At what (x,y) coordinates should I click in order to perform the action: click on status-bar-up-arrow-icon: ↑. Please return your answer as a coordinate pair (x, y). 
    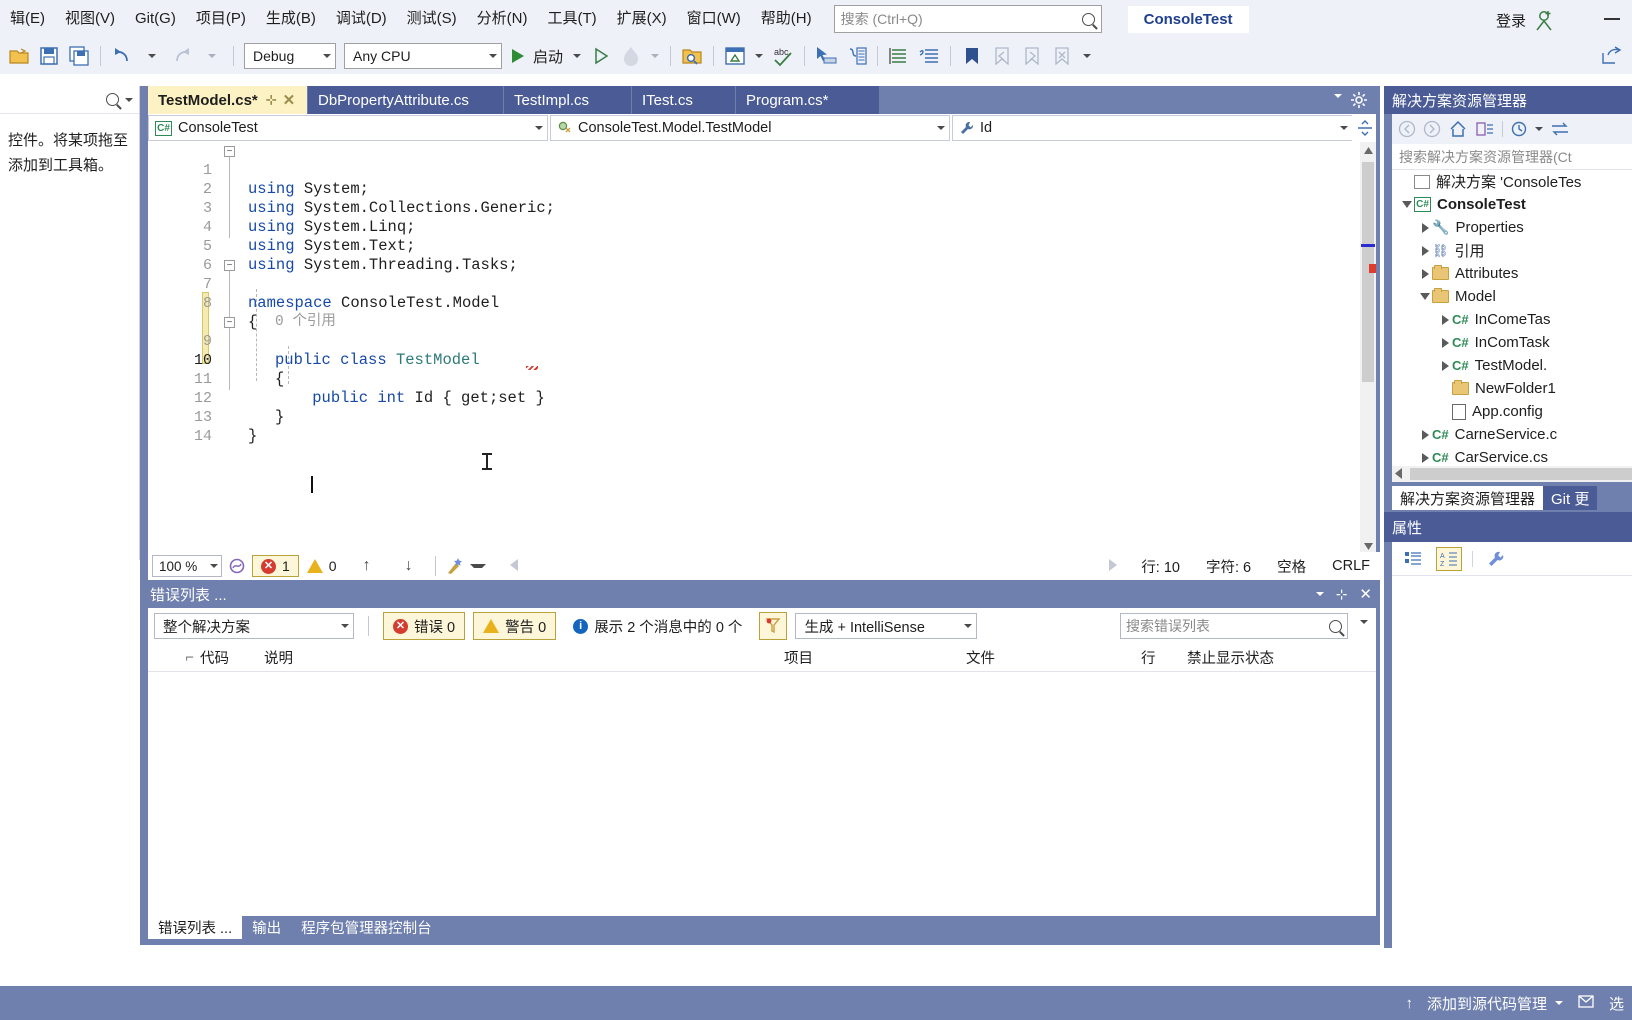
    Looking at the image, I should click on (1409, 1003).